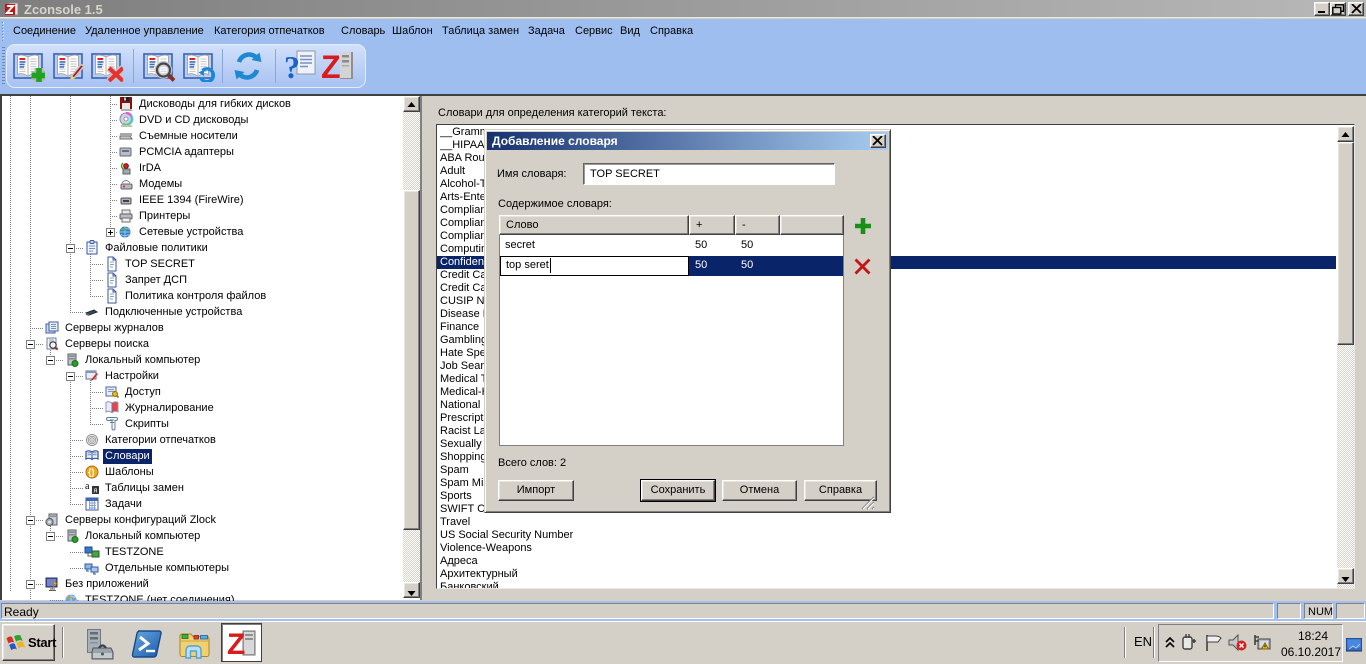  What do you see at coordinates (87, 486) in the screenshot?
I see `svg-text: a` at bounding box center [87, 486].